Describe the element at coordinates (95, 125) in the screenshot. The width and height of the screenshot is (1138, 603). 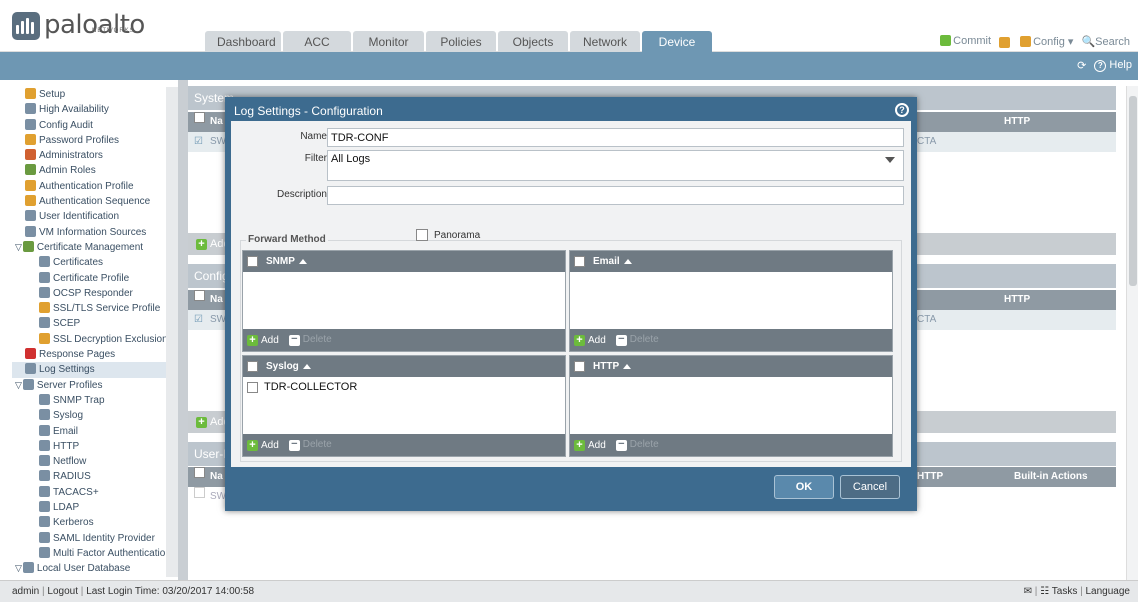
I see `sidebar-item-config-audit: Config Audit` at that location.